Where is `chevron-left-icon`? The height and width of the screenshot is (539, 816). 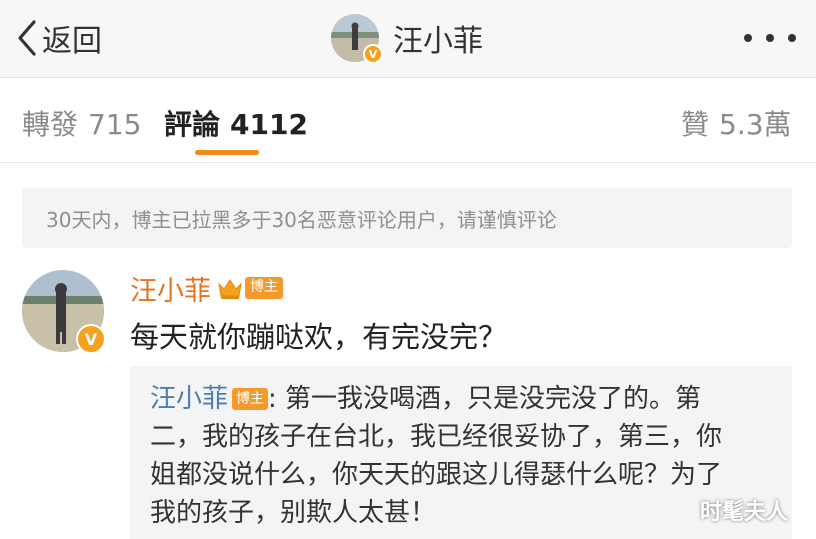 chevron-left-icon is located at coordinates (27, 38).